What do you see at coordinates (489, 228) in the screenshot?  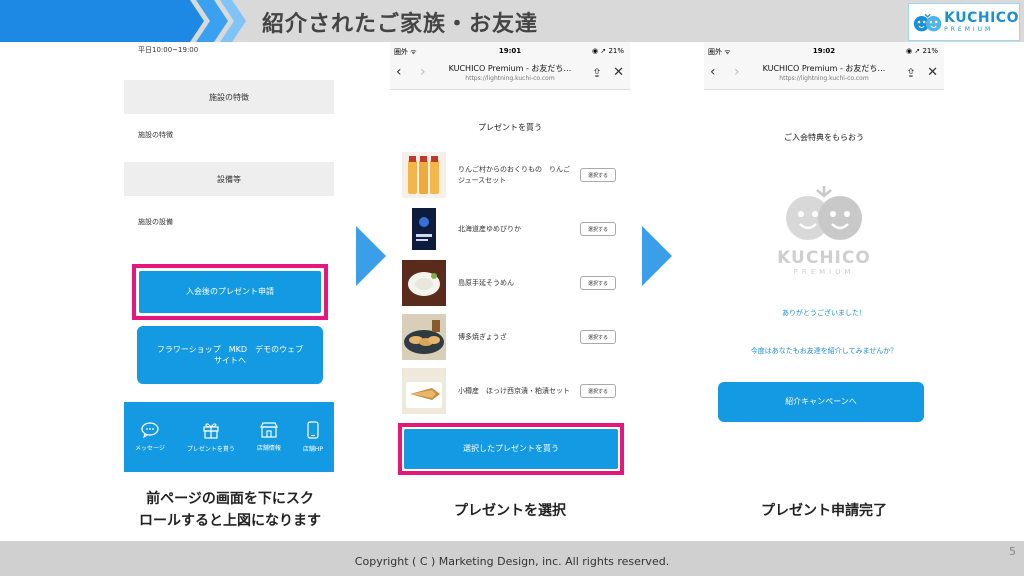 I see `item-name: 北海道産ゆめぴりか` at bounding box center [489, 228].